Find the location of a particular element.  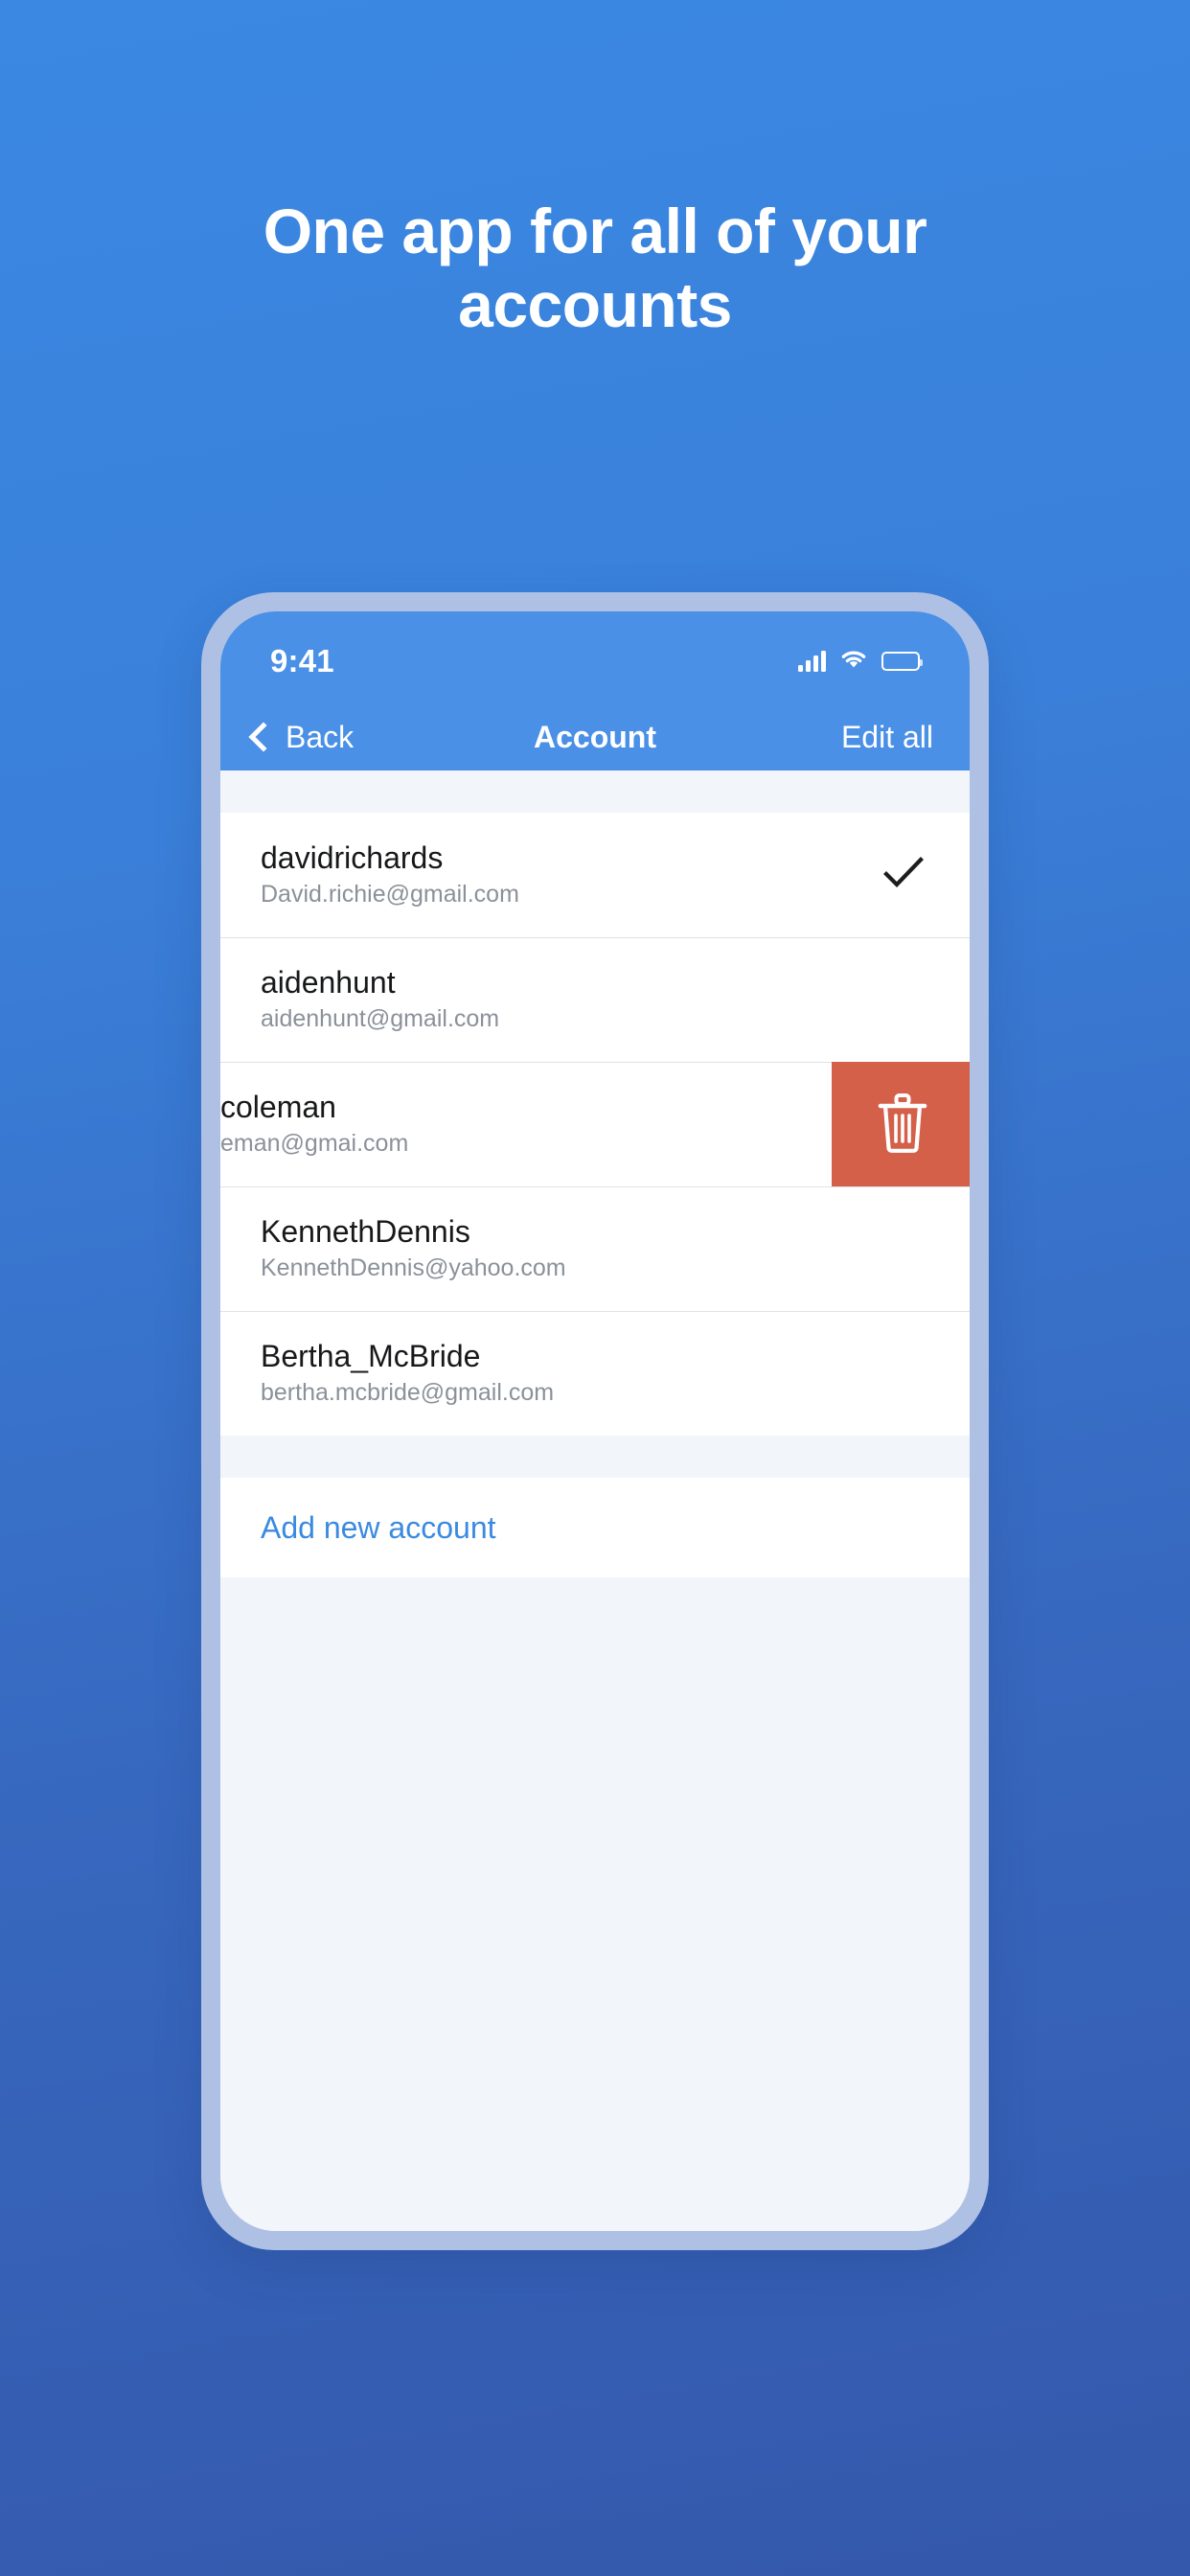

trash-icon is located at coordinates (903, 1125).